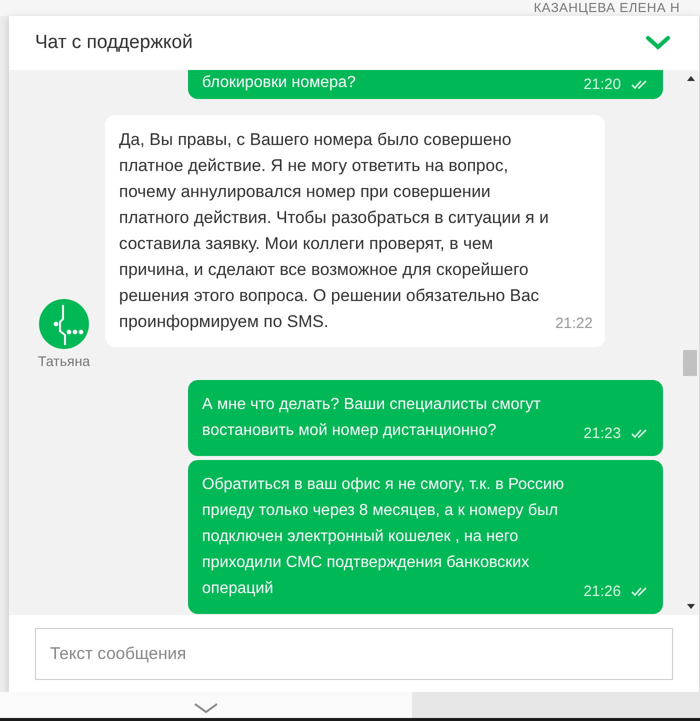 Image resolution: width=700 pixels, height=721 pixels. Describe the element at coordinates (574, 324) in the screenshot. I see `message-time: 21:22` at that location.